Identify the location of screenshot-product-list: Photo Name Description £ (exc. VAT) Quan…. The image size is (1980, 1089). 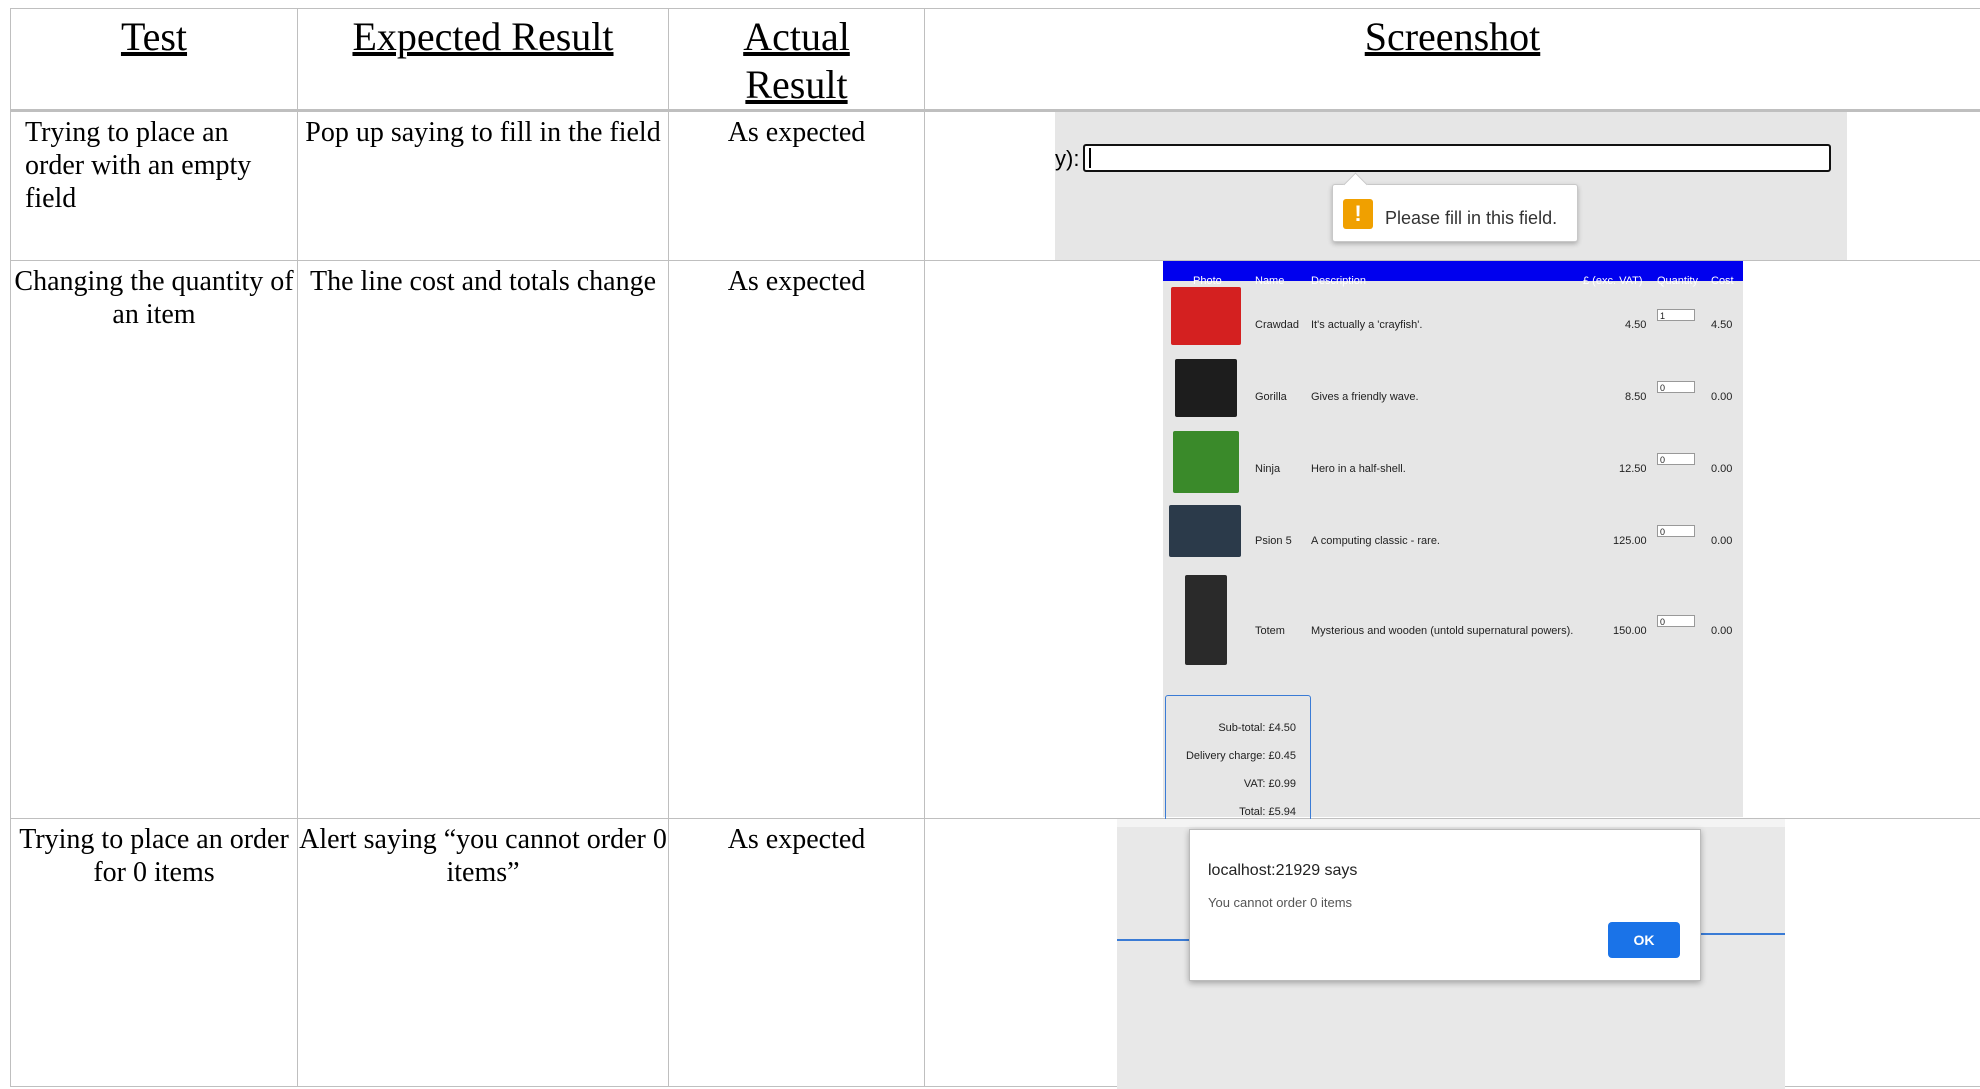
(1453, 539).